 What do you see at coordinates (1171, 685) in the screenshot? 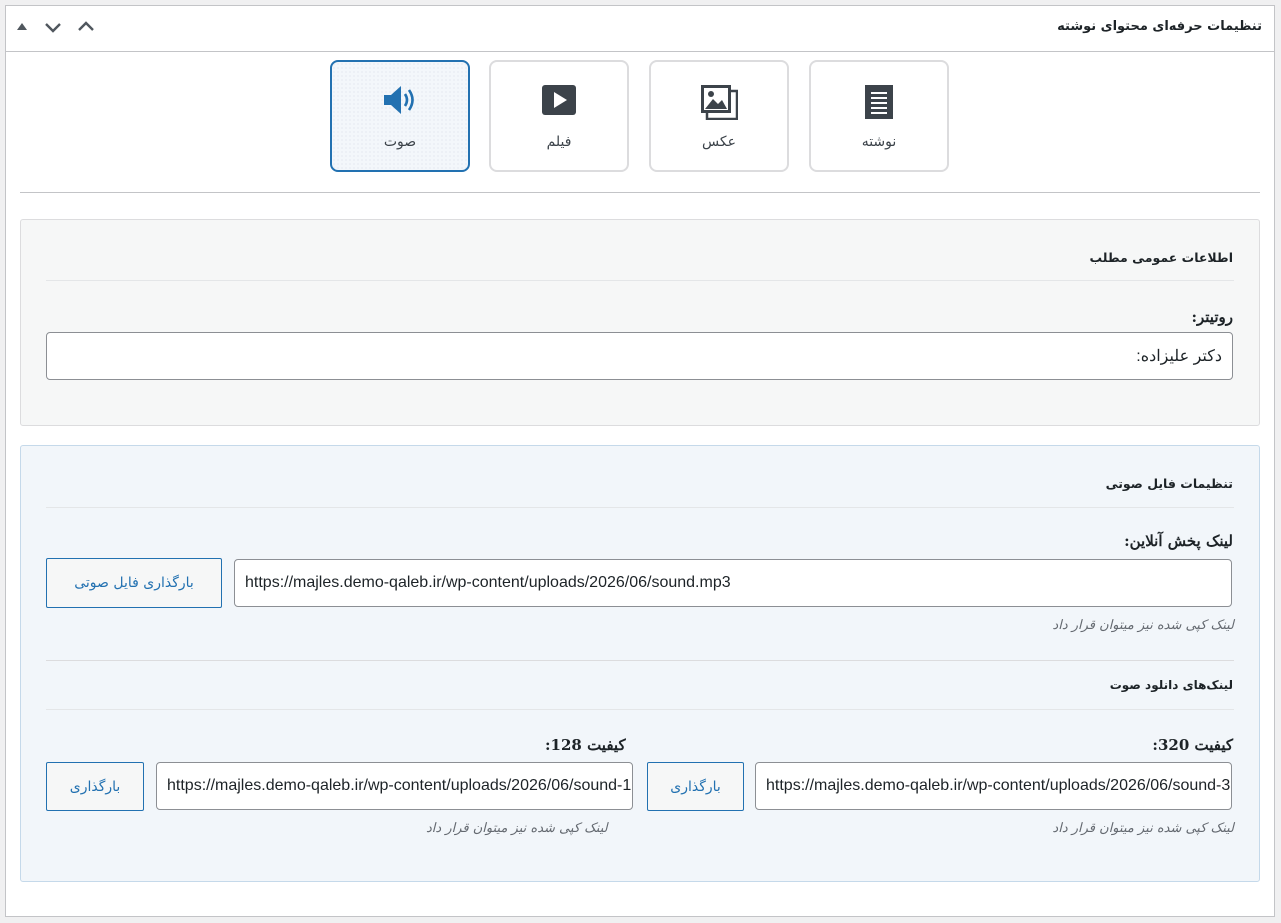
I see `download-links-title: لینک‌های دانلود صوت` at bounding box center [1171, 685].